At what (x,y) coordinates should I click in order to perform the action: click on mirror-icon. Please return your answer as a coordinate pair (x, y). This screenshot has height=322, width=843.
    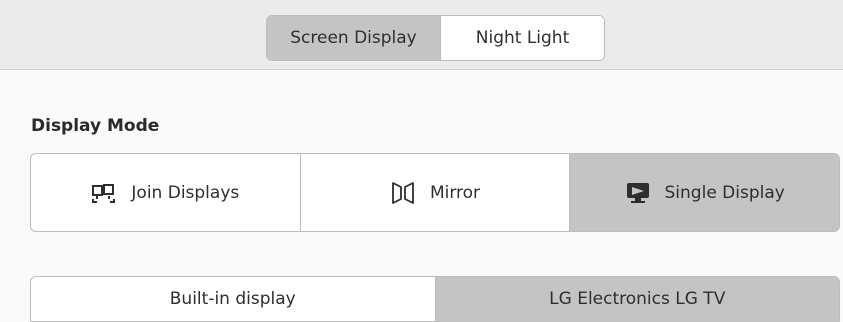
    Looking at the image, I should click on (403, 193).